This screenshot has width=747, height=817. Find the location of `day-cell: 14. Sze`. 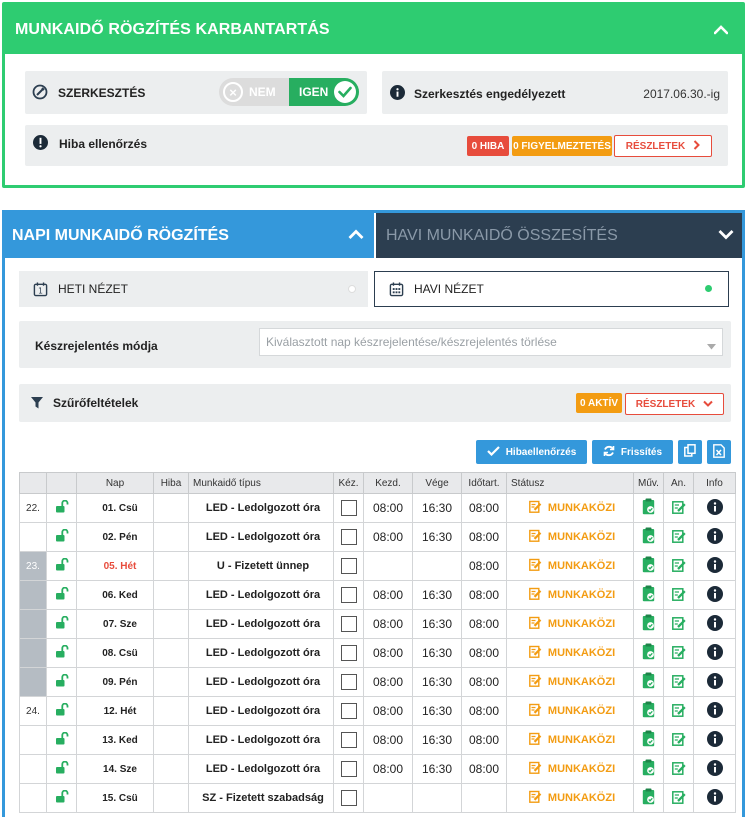

day-cell: 14. Sze is located at coordinates (115, 769).